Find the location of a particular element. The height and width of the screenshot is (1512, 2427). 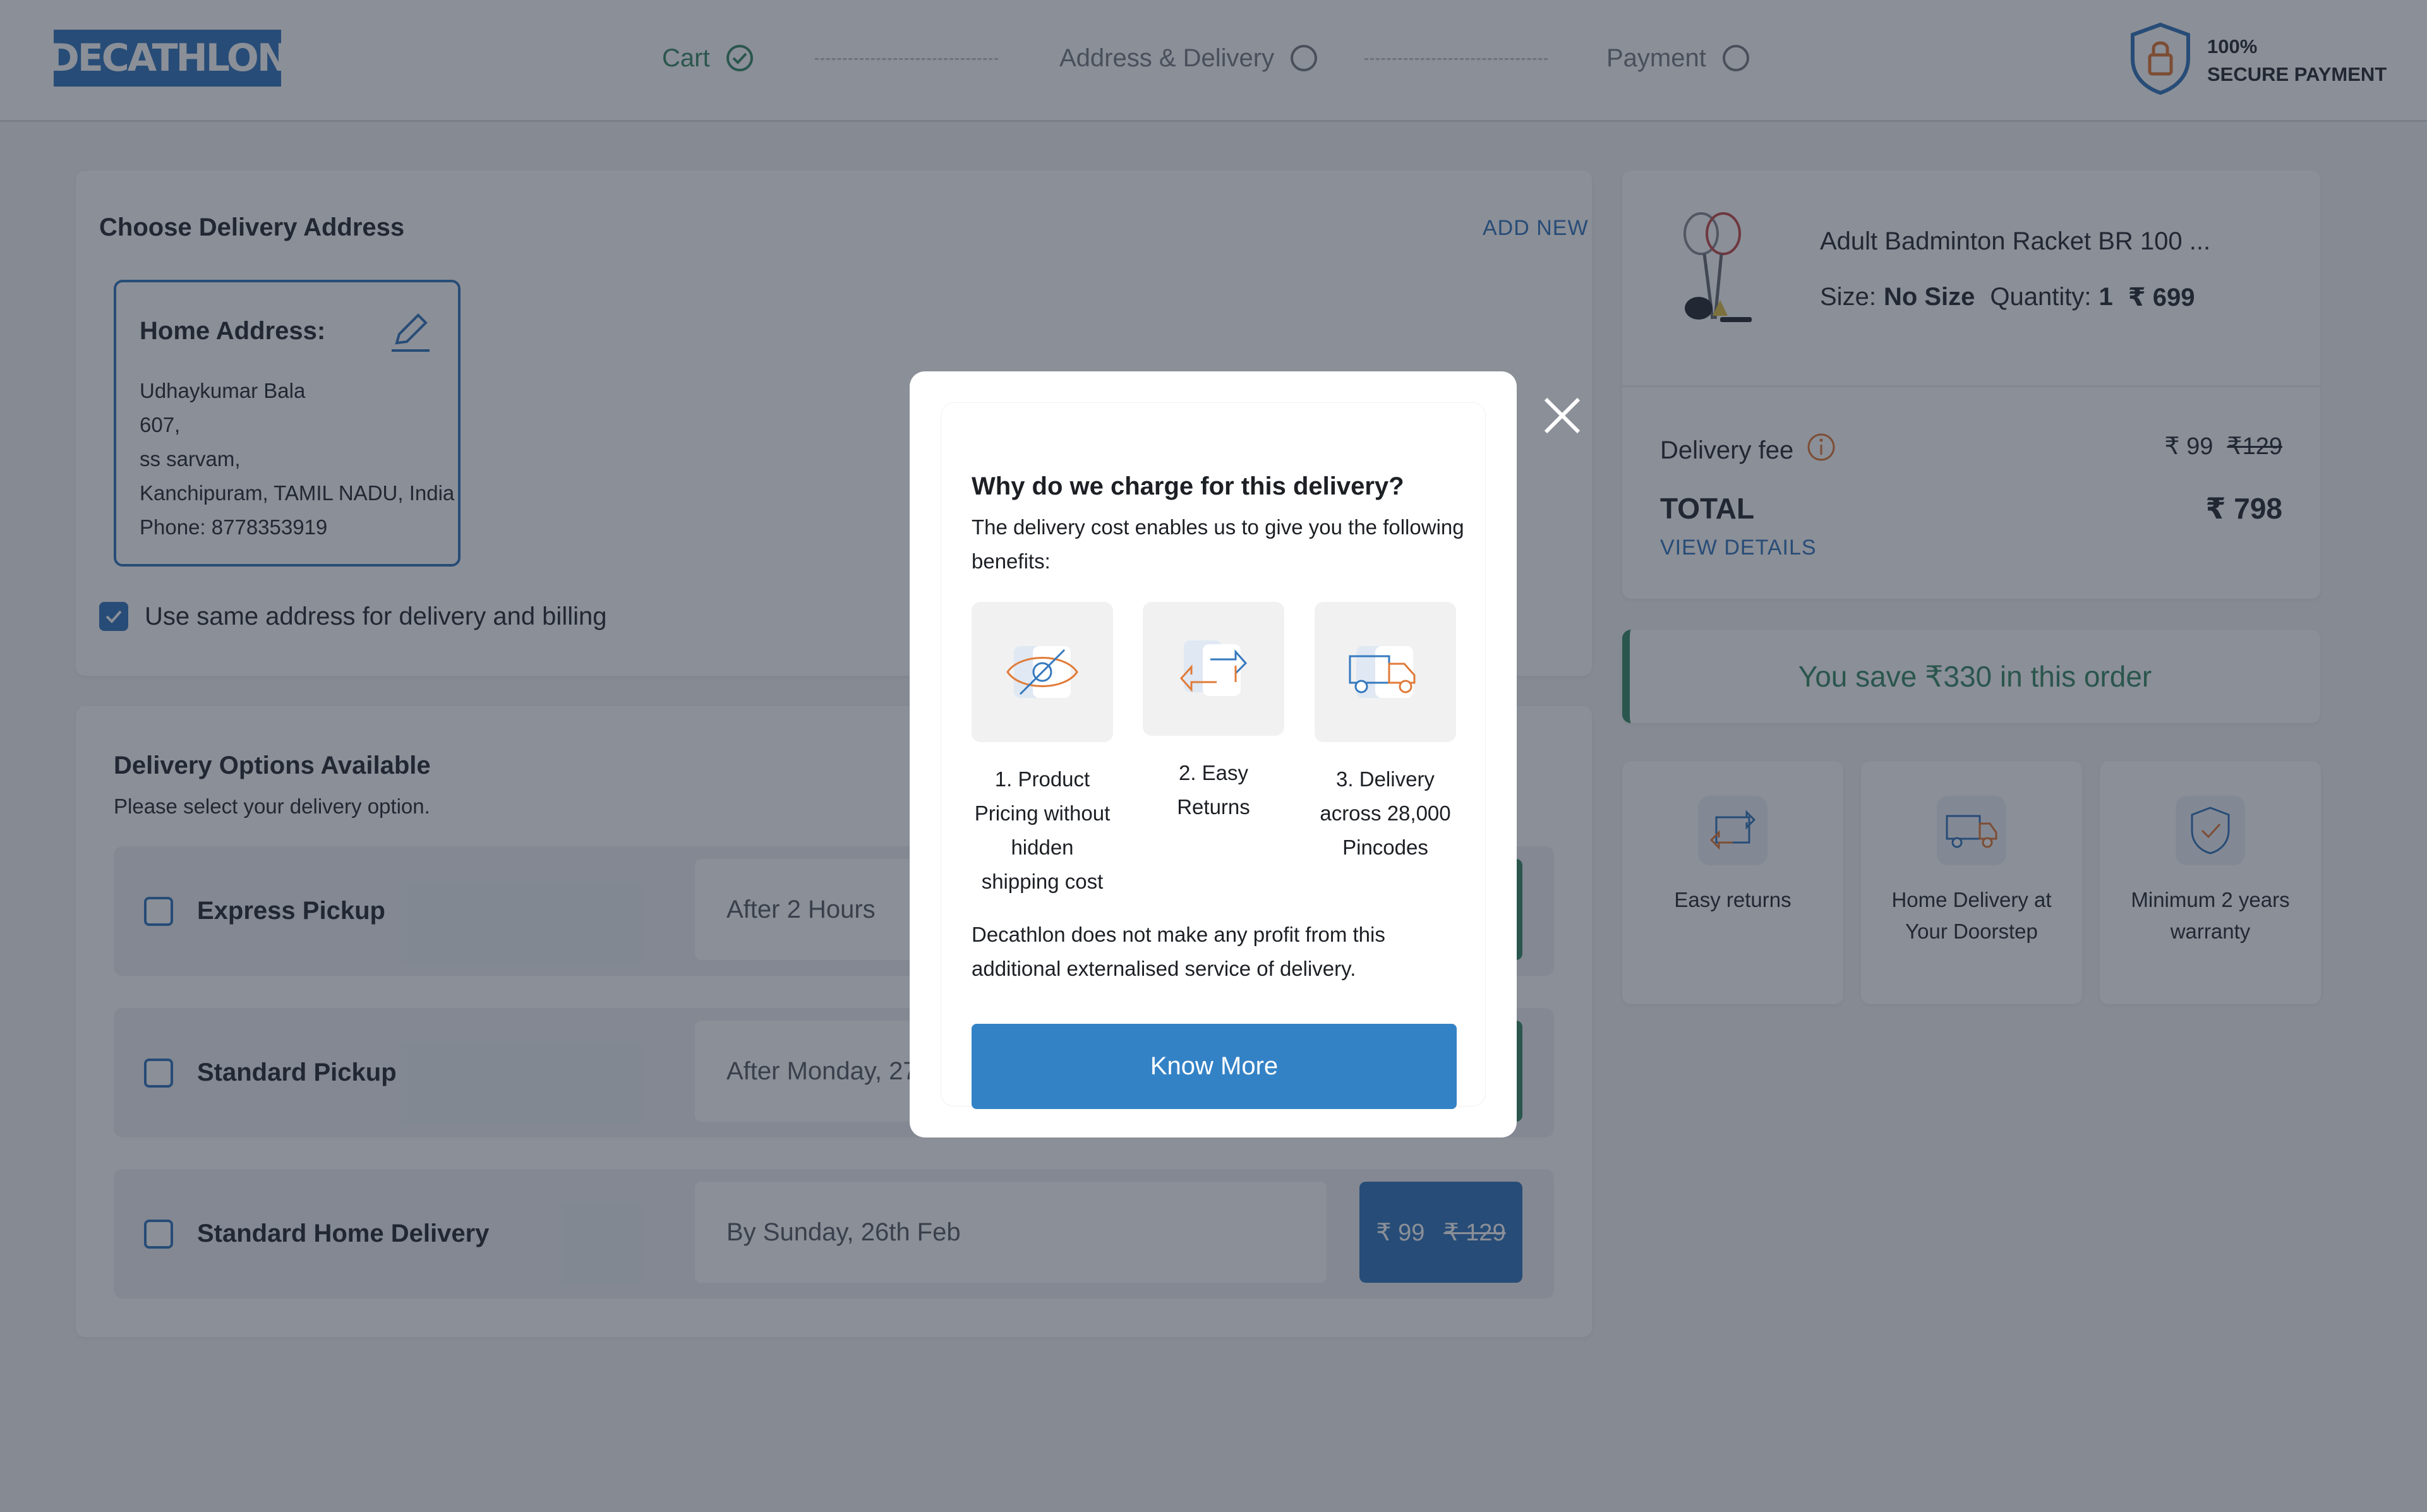

benefit-easy-returns: 2. Easy Returns is located at coordinates (1213, 713).